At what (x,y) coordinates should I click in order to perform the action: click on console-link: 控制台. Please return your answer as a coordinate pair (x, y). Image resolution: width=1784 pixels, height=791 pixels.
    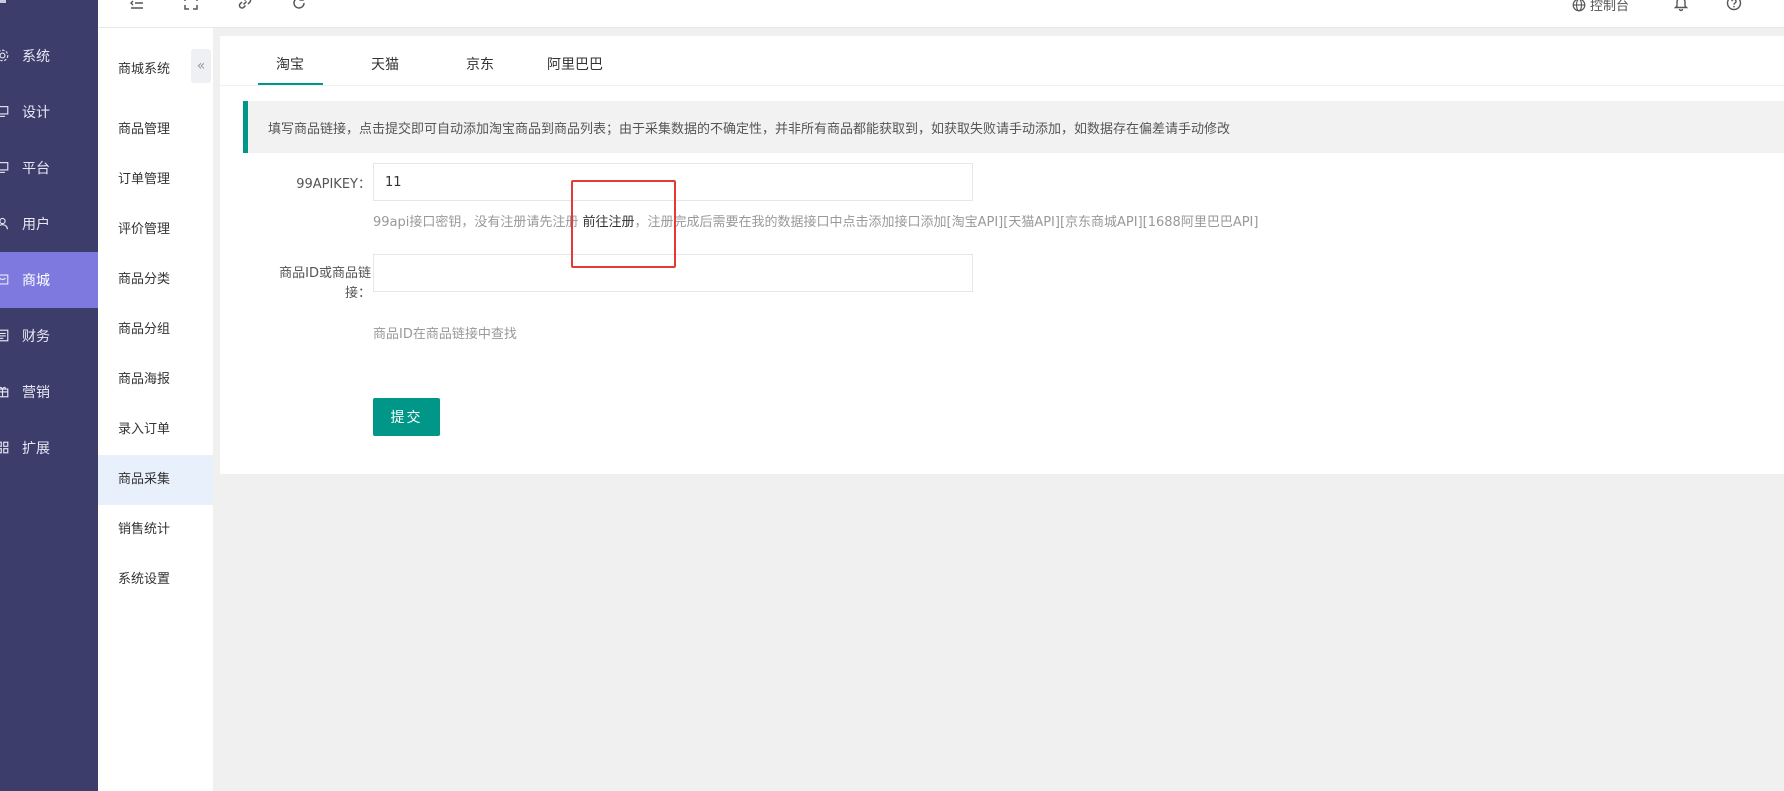
    Looking at the image, I should click on (1600, 7).